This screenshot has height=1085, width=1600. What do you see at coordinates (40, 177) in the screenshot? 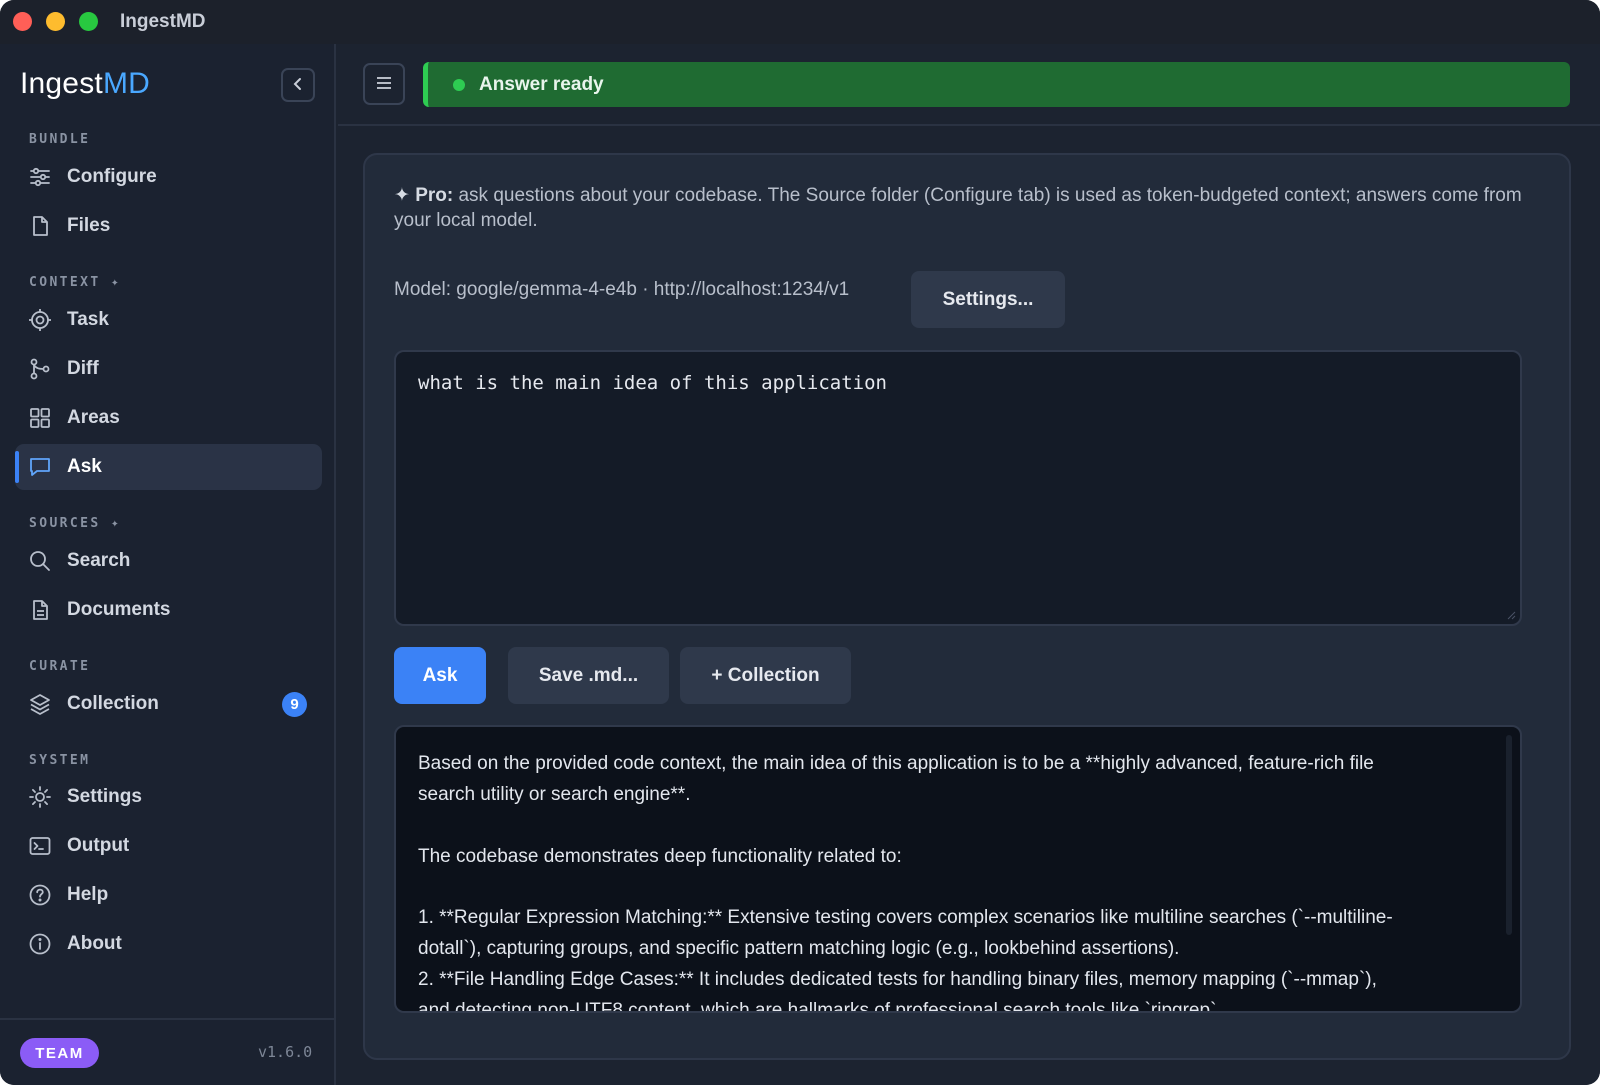
I see `sliders-icon` at bounding box center [40, 177].